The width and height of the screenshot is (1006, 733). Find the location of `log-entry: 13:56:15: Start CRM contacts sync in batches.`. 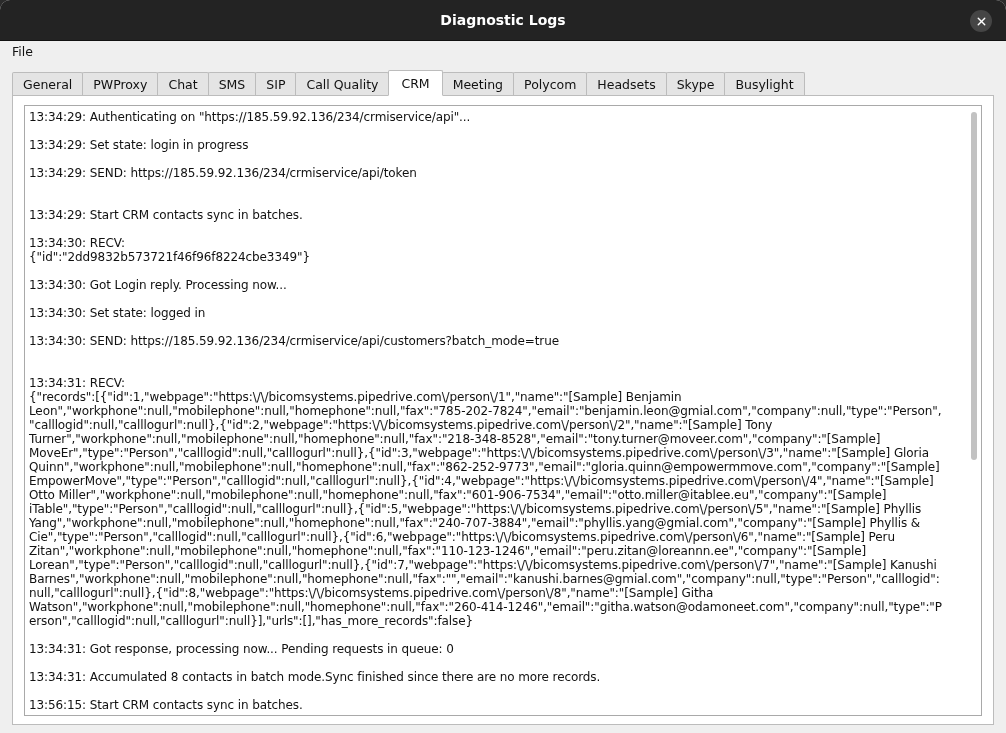

log-entry: 13:56:15: Start CRM contacts sync in batches. is located at coordinates (166, 705).